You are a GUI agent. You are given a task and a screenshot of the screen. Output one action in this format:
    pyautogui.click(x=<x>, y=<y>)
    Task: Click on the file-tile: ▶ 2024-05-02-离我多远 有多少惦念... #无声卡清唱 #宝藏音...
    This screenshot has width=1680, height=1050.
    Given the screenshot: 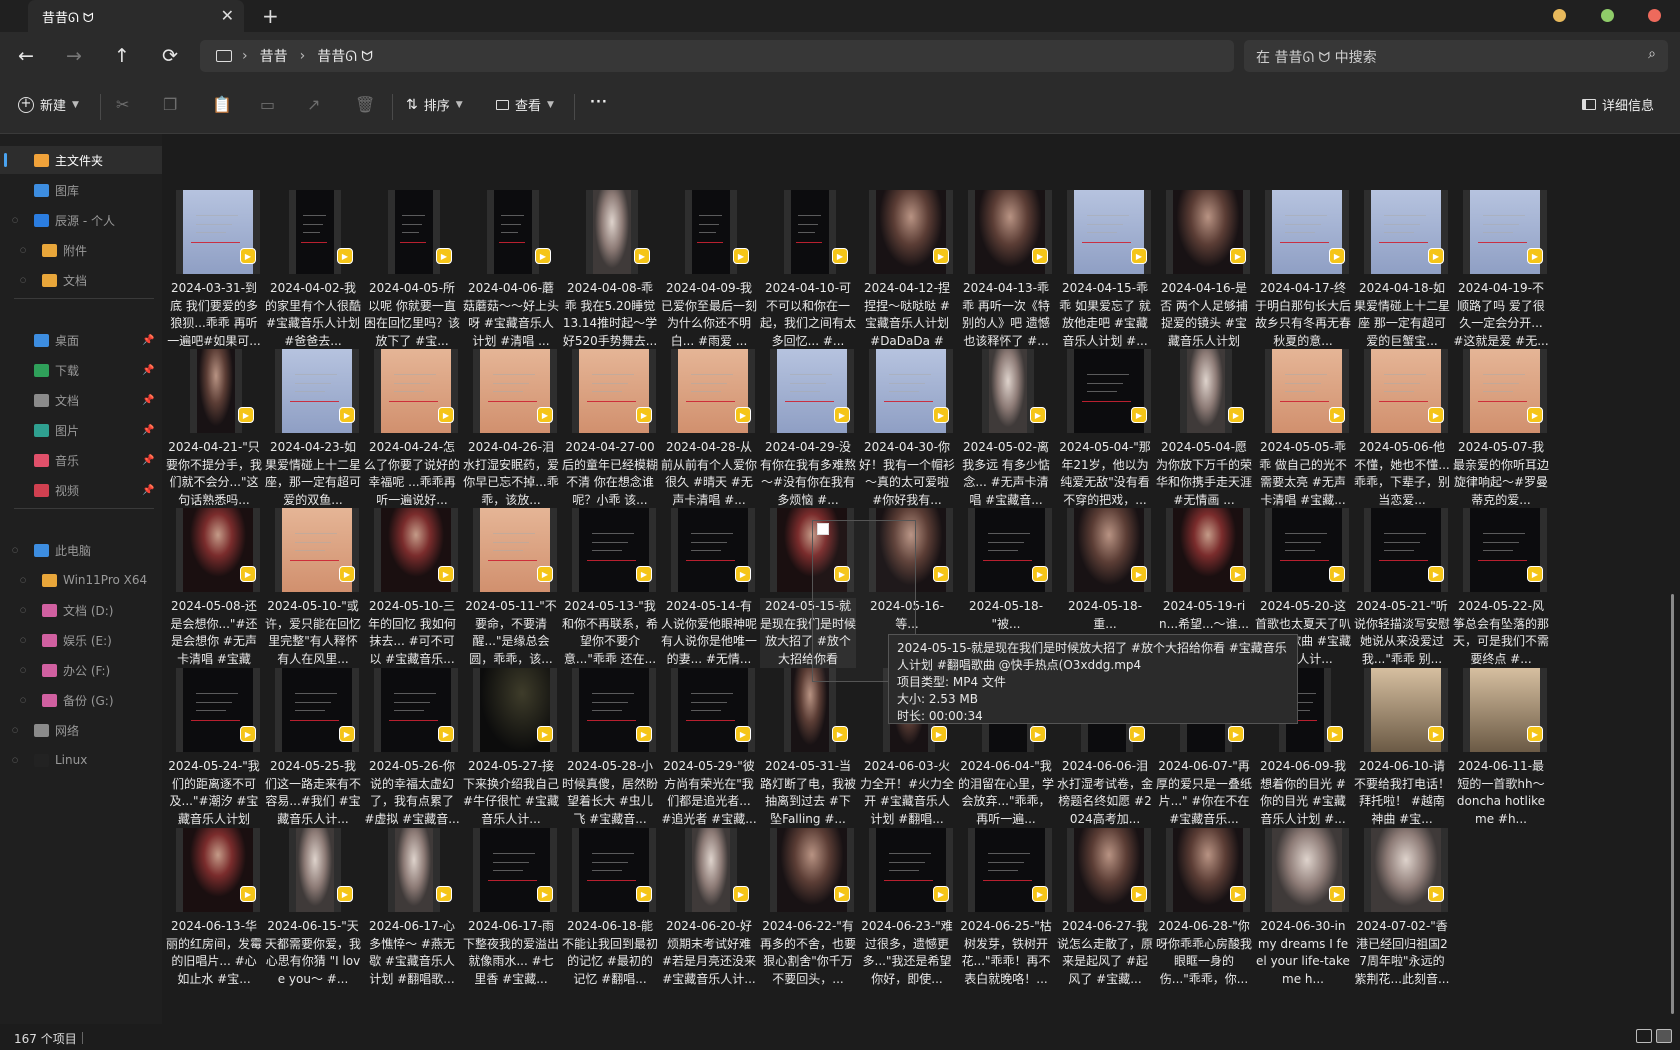 What is the action you would take?
    pyautogui.click(x=1006, y=430)
    